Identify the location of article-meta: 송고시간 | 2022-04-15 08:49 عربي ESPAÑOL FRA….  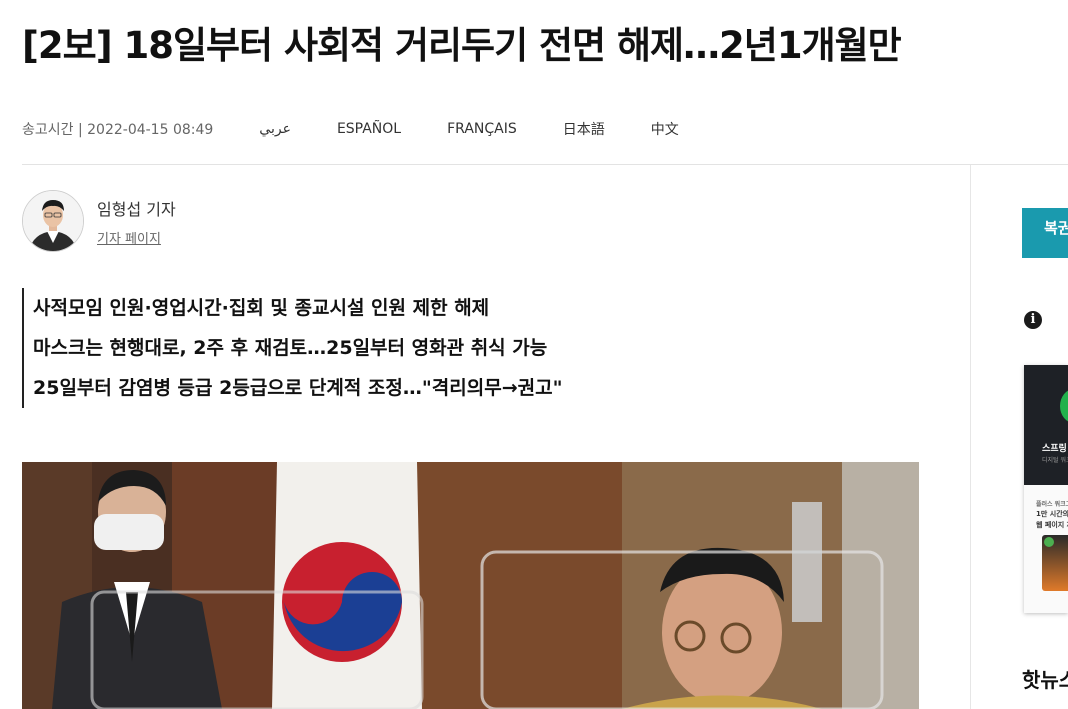
(350, 129).